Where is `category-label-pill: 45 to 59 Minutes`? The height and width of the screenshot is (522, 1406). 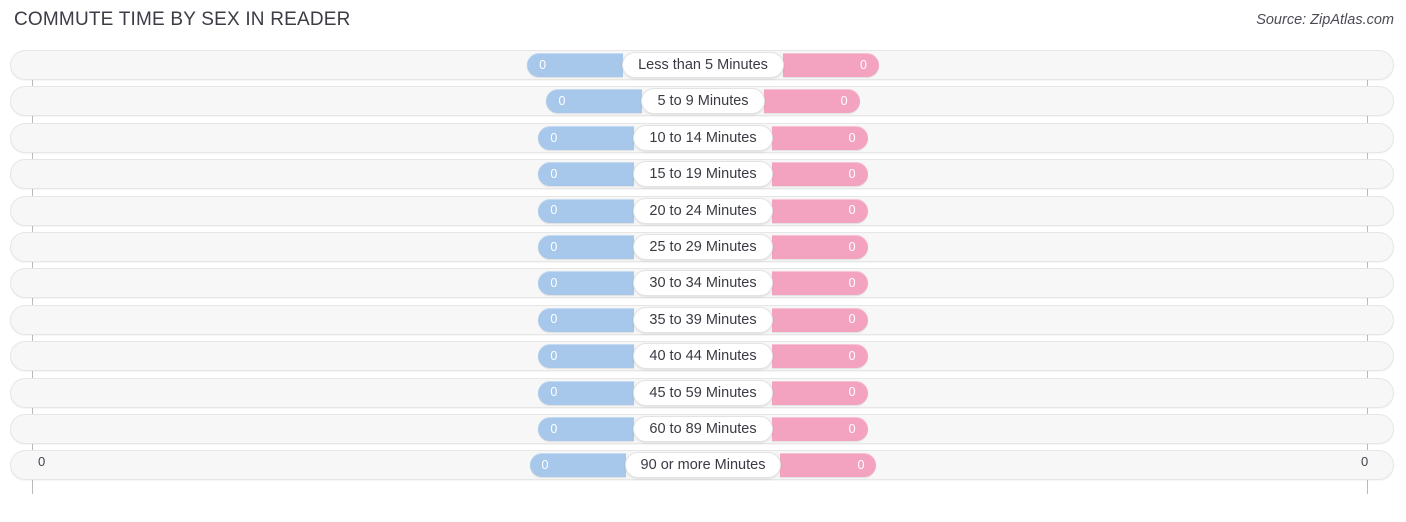 category-label-pill: 45 to 59 Minutes is located at coordinates (703, 392).